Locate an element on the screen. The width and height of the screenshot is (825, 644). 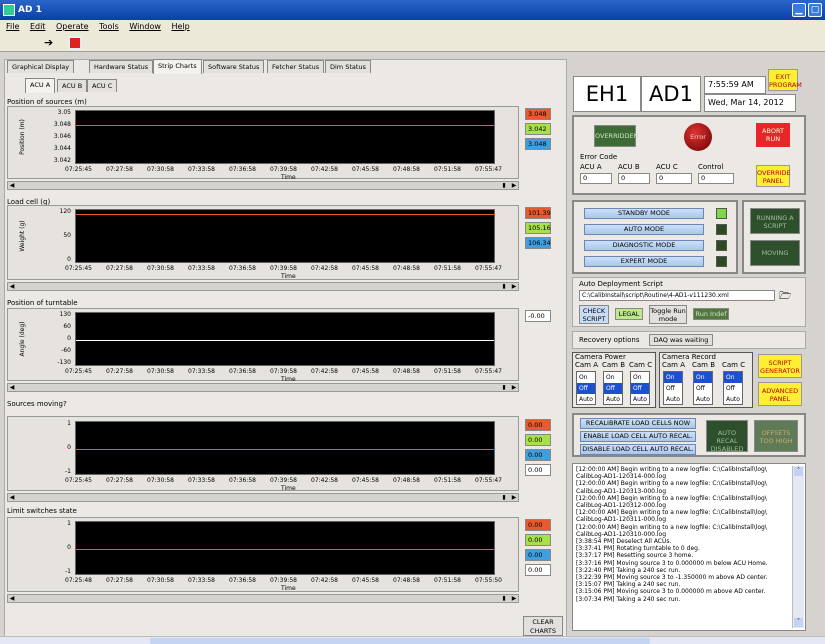
x-tick-label: 07:30:58 is located at coordinates (160, 580).